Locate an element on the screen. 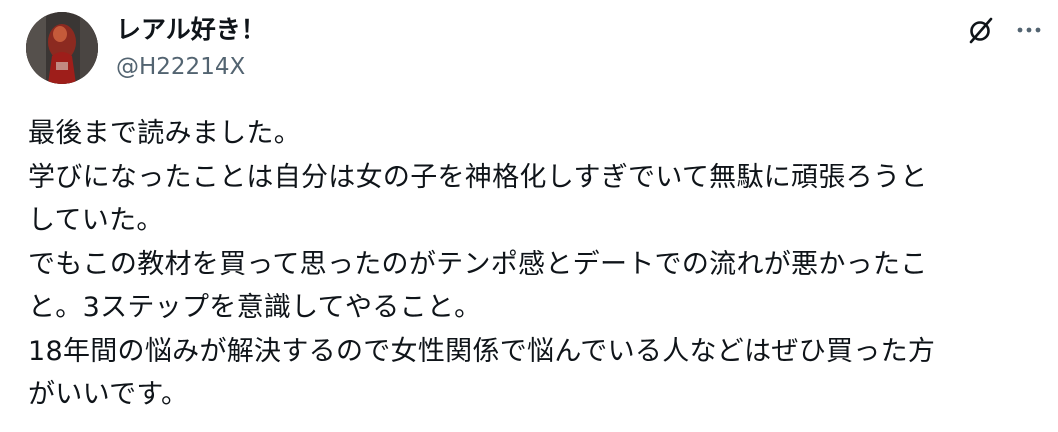 Image resolution: width=1058 pixels, height=432 pixels. author-display-name: レアル好き！ is located at coordinates (191, 30).